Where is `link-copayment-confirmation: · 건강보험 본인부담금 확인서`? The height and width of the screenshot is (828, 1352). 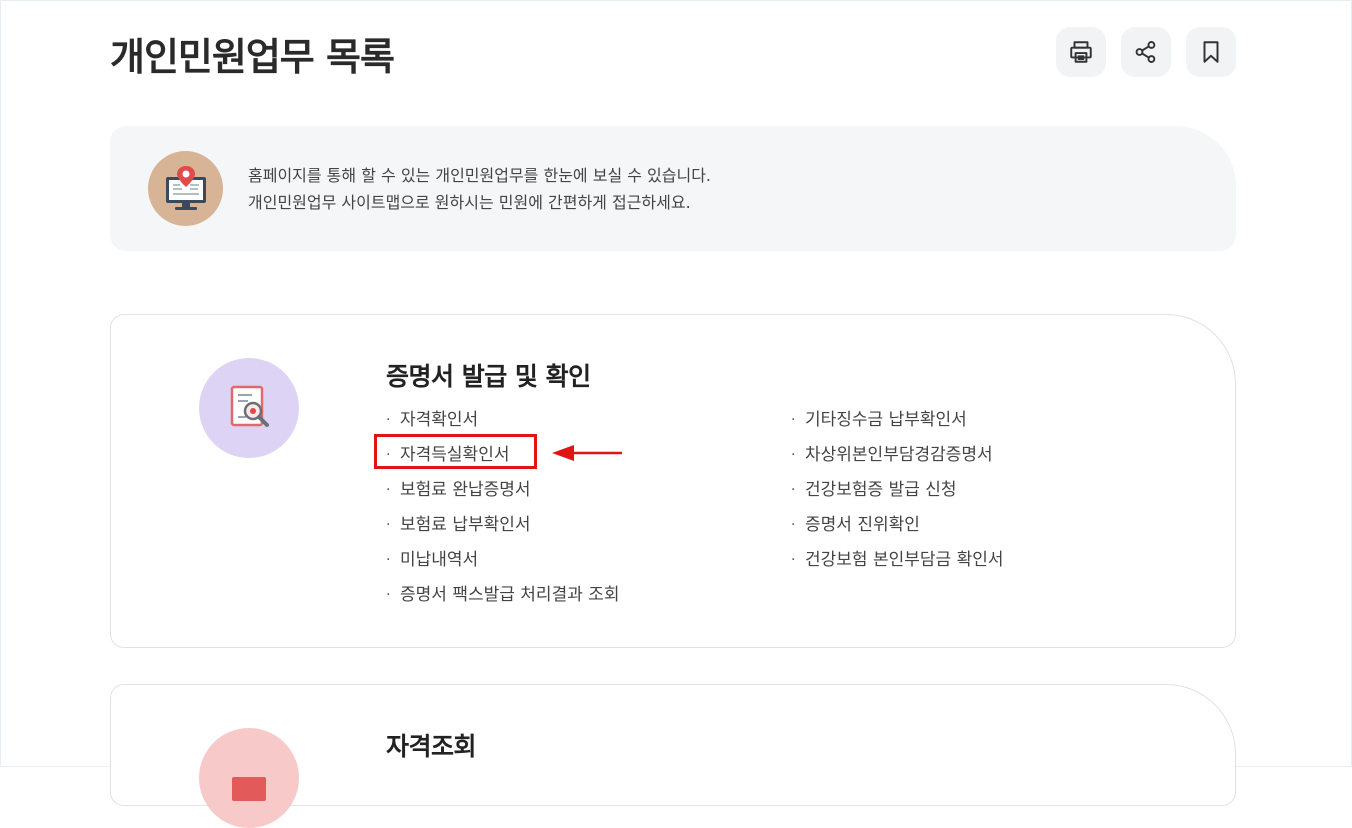 link-copayment-confirmation: · 건강보험 본인부담금 확인서 is located at coordinates (897, 560).